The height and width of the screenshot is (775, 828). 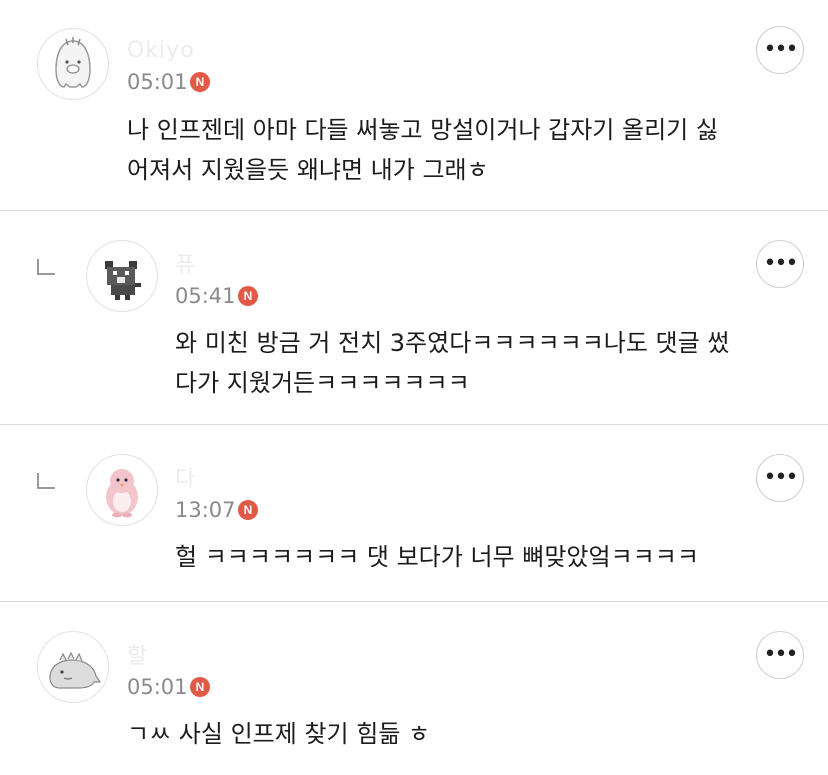 What do you see at coordinates (437, 557) in the screenshot?
I see `comment-text: 헐 ㅋㅋㅋㅋㅋㅋㅋ 댓 보다가 너무 뼈맞았엌ㅋㅋㅋㅋ` at bounding box center [437, 557].